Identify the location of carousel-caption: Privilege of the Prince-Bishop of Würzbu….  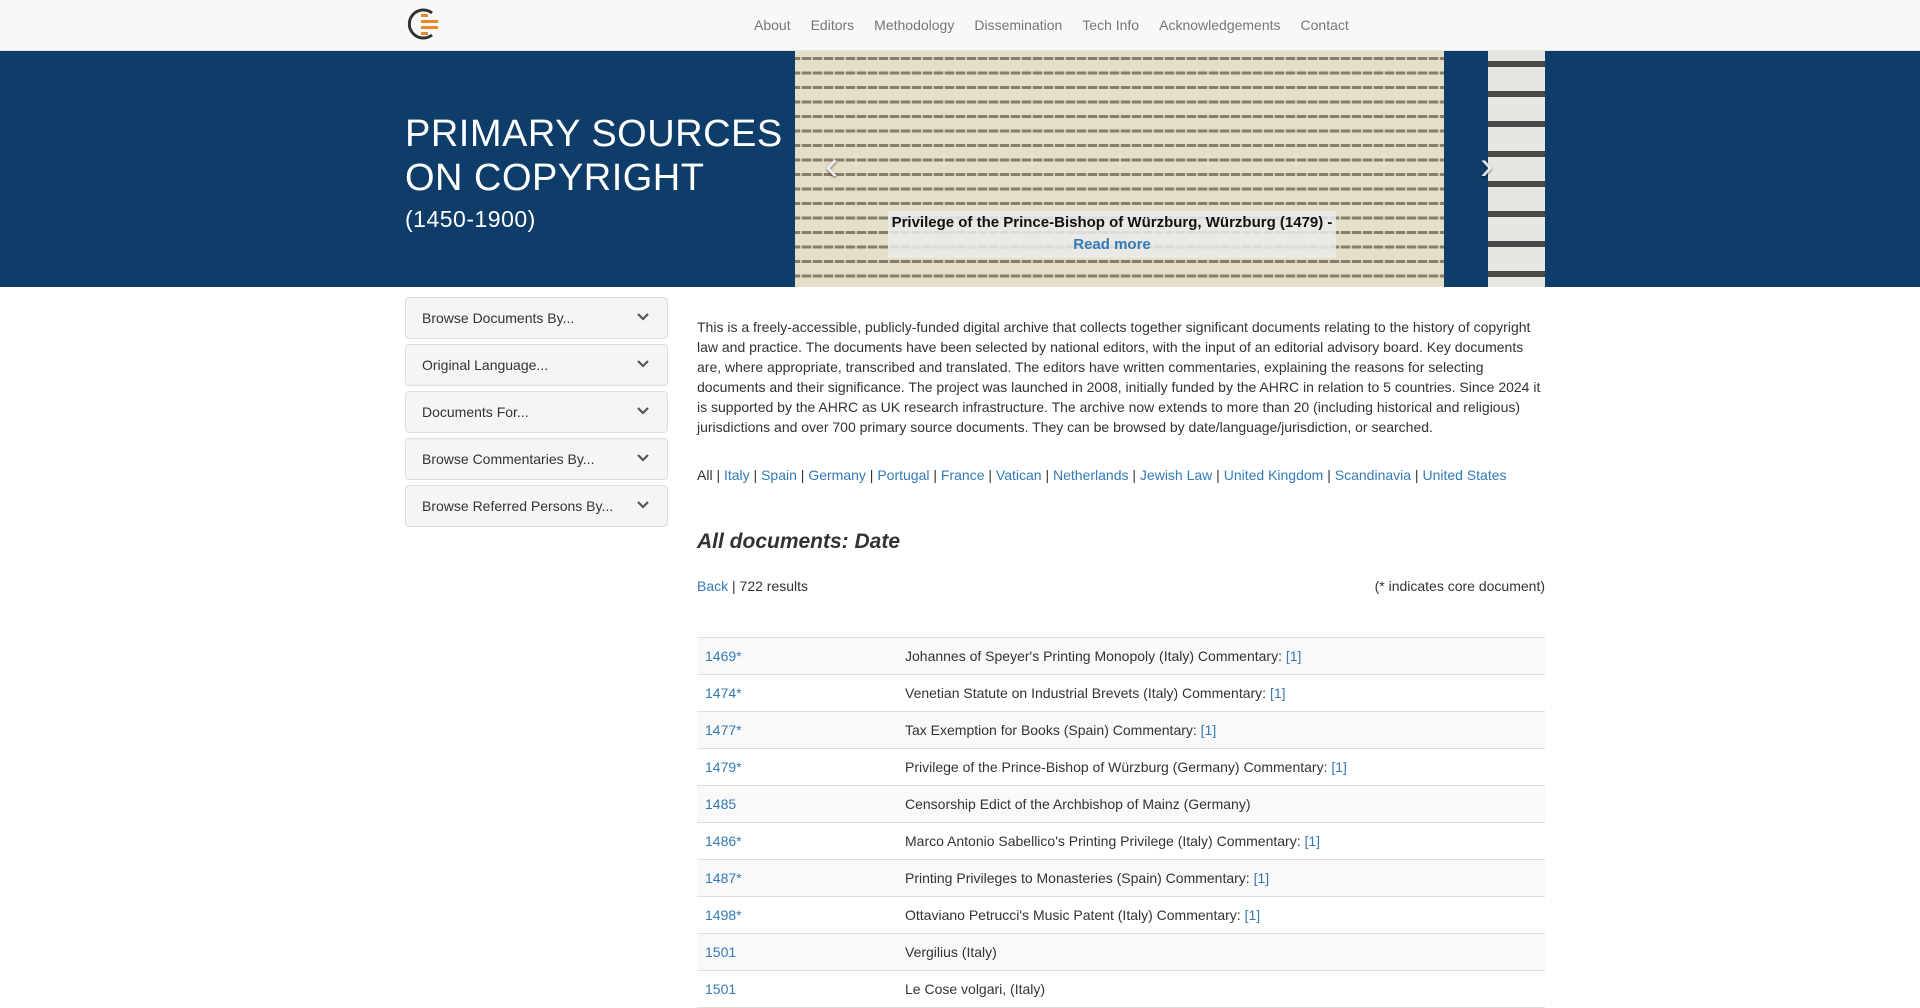
(1112, 234).